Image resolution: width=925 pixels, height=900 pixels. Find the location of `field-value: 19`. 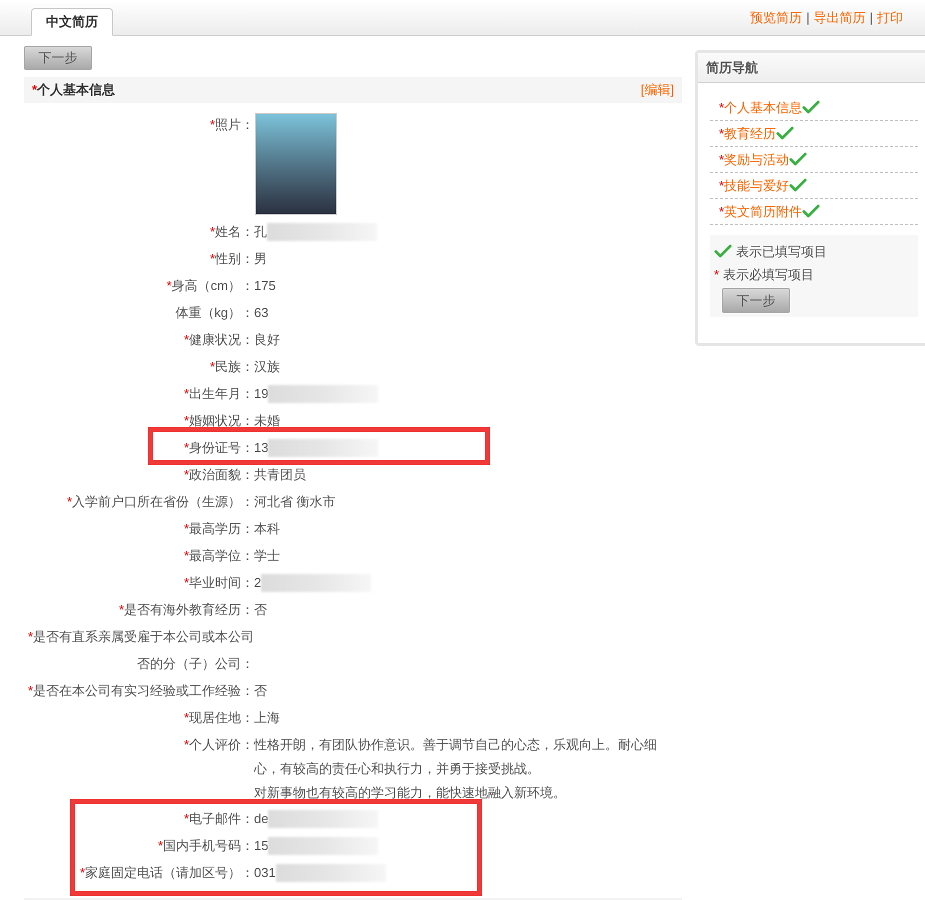

field-value: 19 is located at coordinates (261, 394).